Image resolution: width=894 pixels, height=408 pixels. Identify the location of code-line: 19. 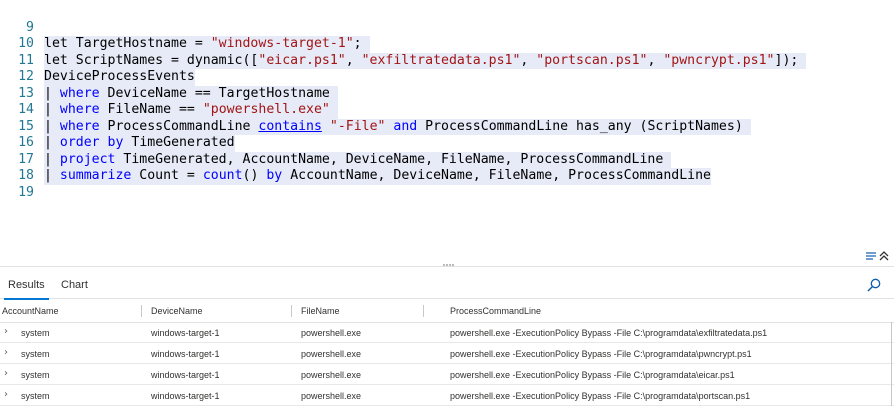
(17, 184).